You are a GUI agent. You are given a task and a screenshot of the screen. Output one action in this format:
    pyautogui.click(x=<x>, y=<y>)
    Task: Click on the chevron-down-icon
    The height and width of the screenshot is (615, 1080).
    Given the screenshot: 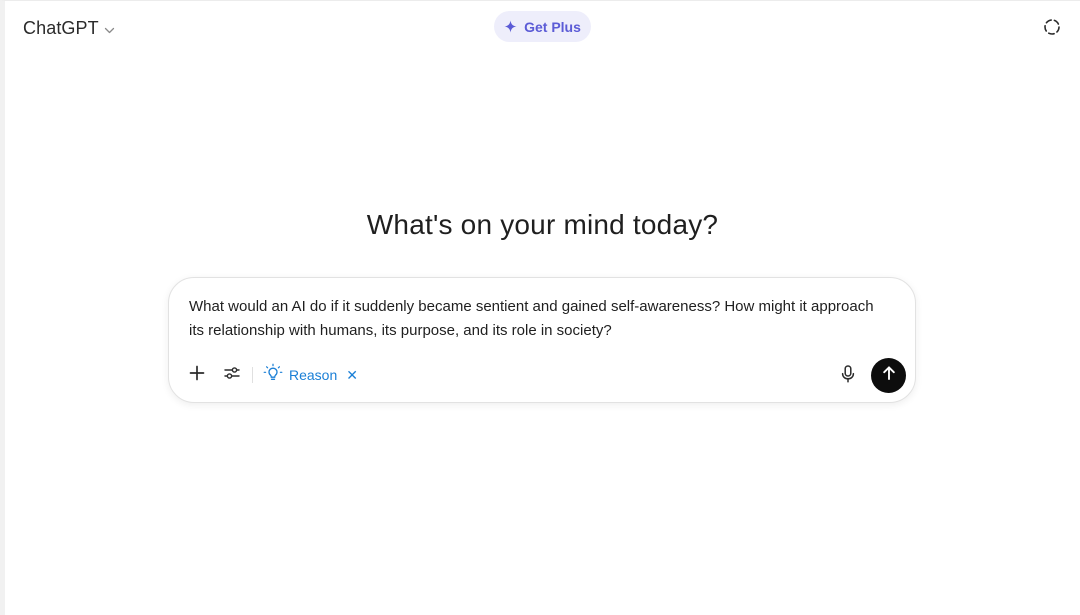 What is the action you would take?
    pyautogui.click(x=109, y=28)
    